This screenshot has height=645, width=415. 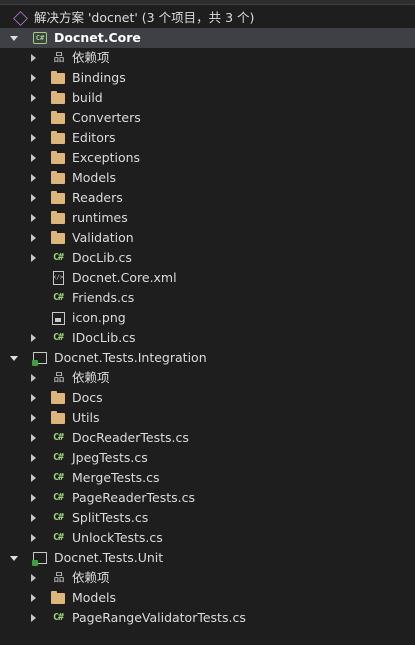 What do you see at coordinates (207, 518) in the screenshot?
I see `tree-item-csharp-file: C# SplitTests.cs` at bounding box center [207, 518].